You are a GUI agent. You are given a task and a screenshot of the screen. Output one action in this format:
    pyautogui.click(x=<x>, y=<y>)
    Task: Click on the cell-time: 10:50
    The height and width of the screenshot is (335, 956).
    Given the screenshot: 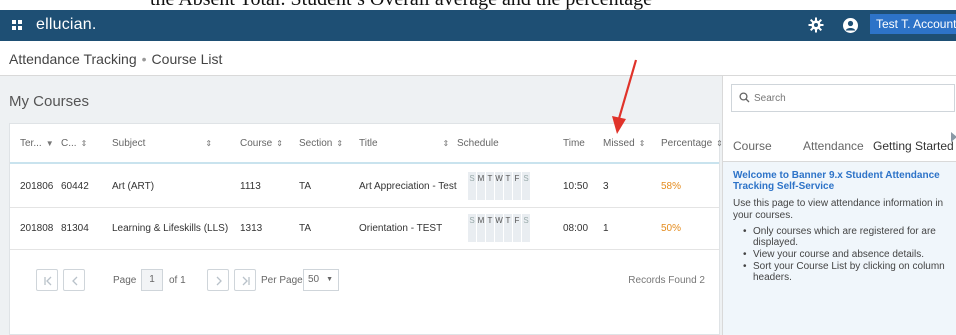 What is the action you would take?
    pyautogui.click(x=576, y=186)
    